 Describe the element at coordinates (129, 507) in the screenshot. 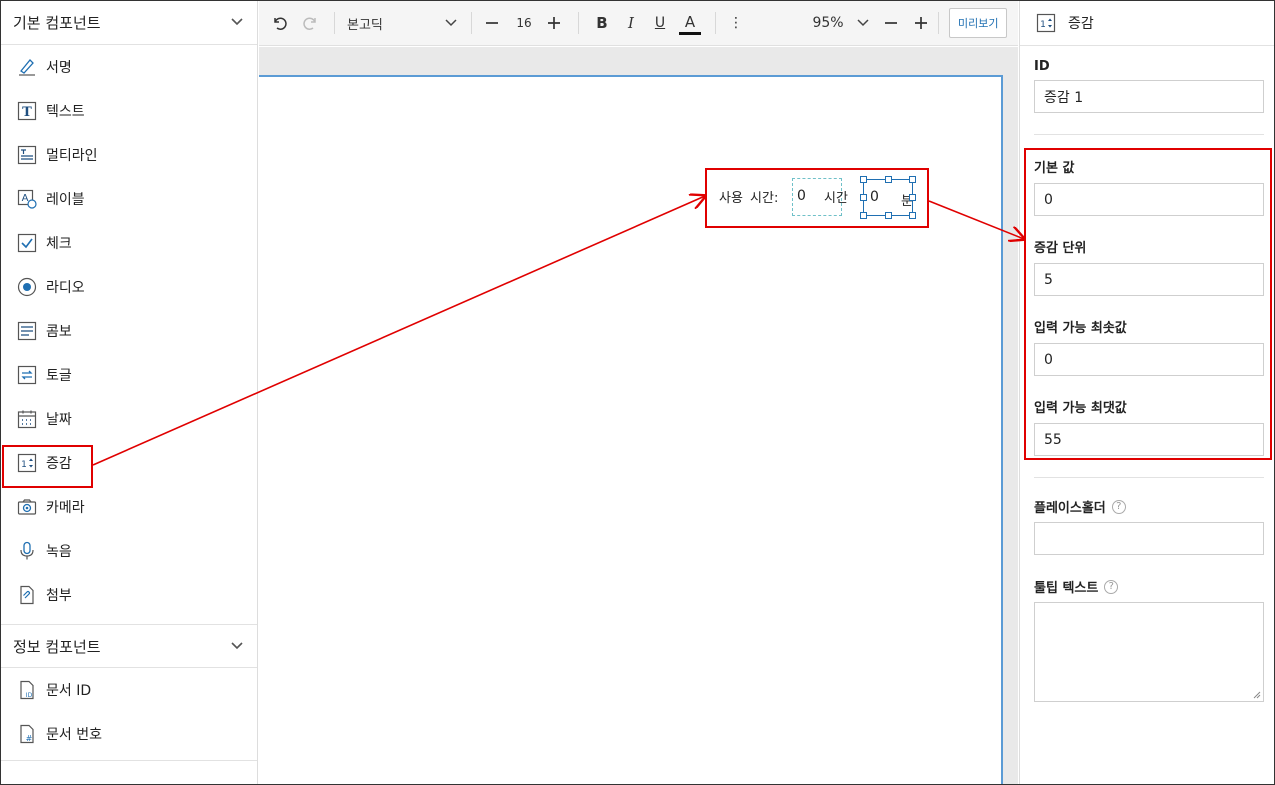

I see `component-item-camera: 카메라` at that location.